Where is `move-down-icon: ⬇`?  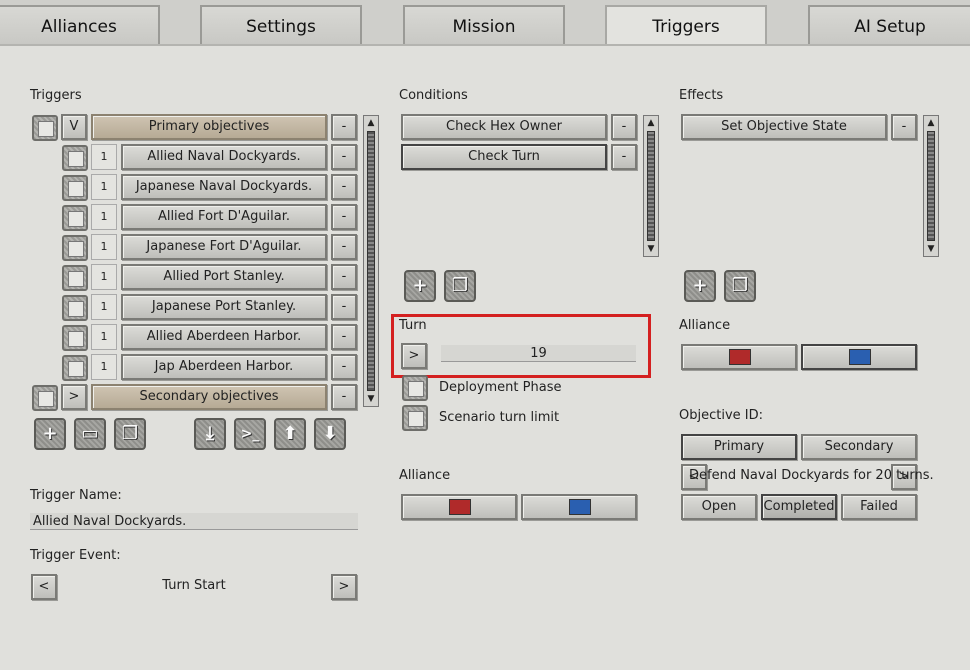
move-down-icon: ⬇ is located at coordinates (330, 434).